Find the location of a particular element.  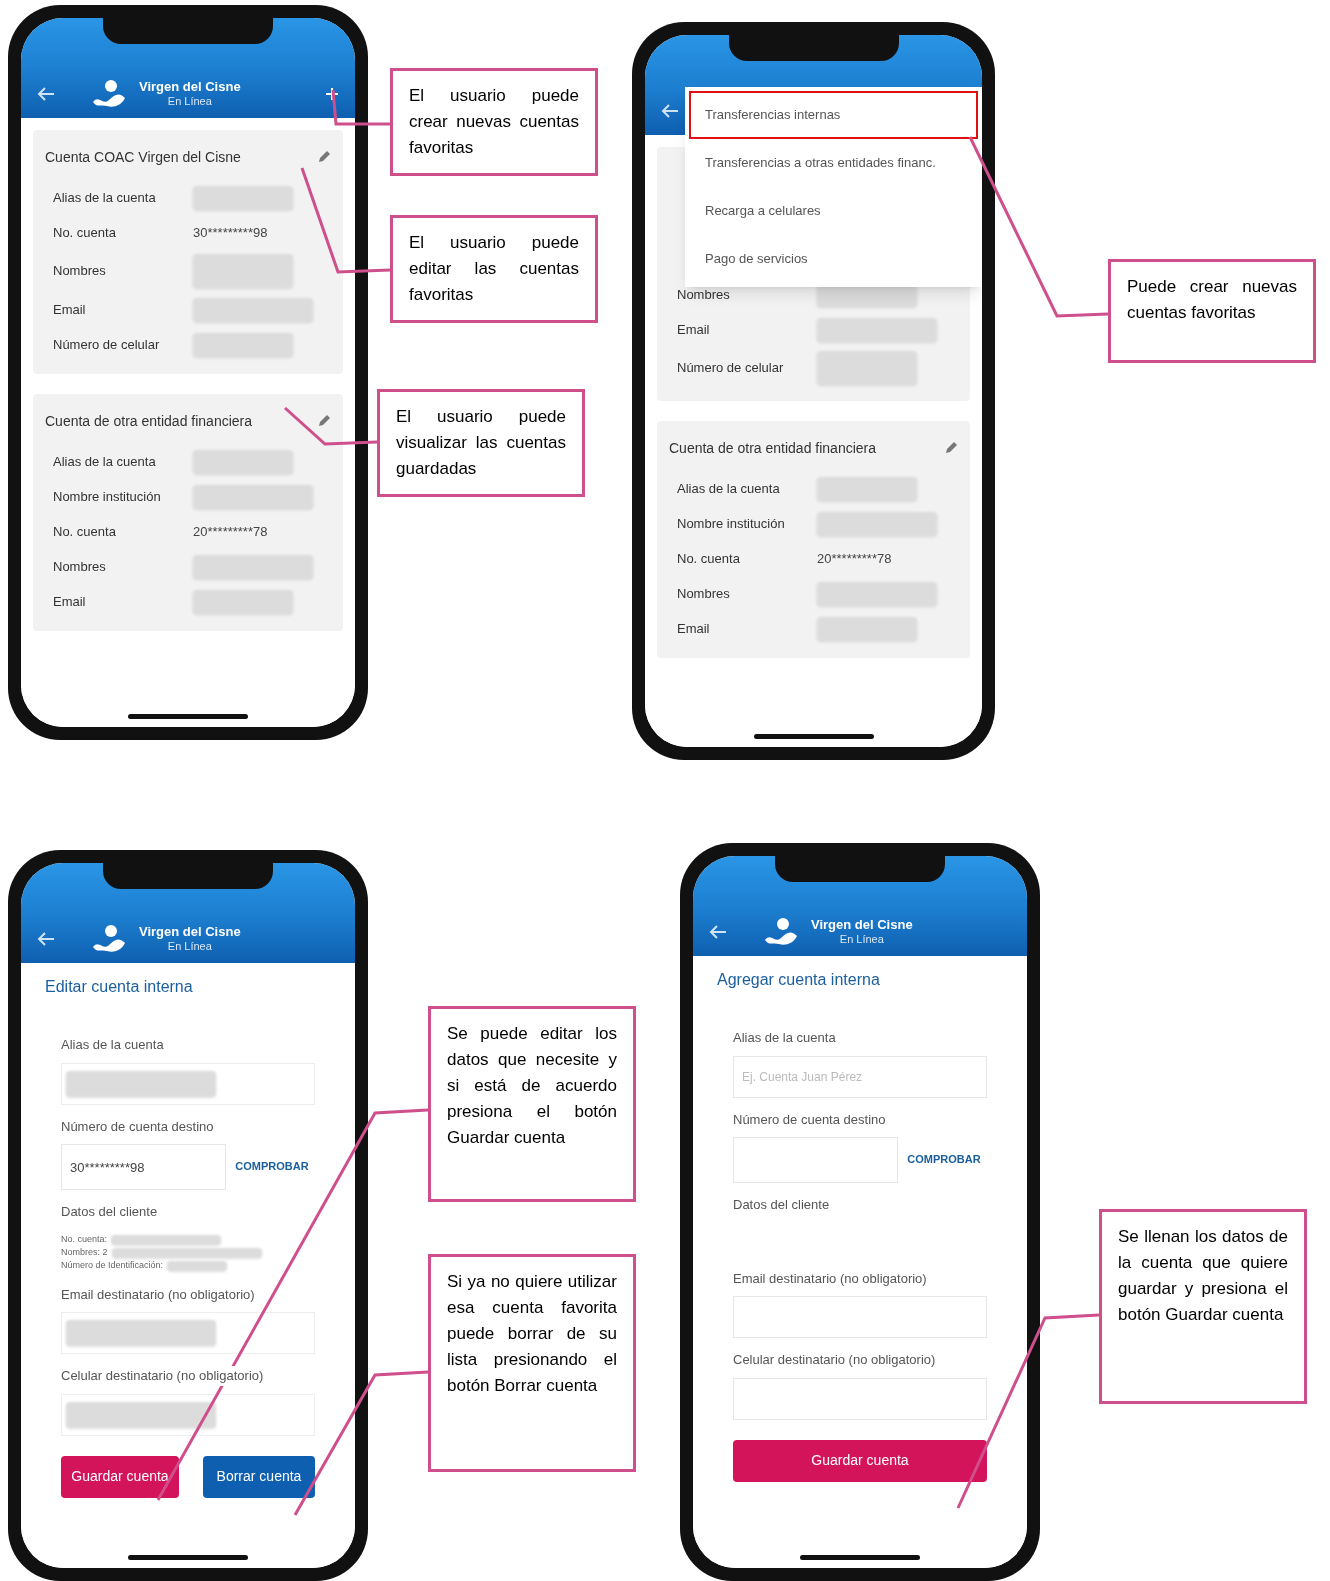

screen-title: Agregar cuenta interna is located at coordinates (798, 980).